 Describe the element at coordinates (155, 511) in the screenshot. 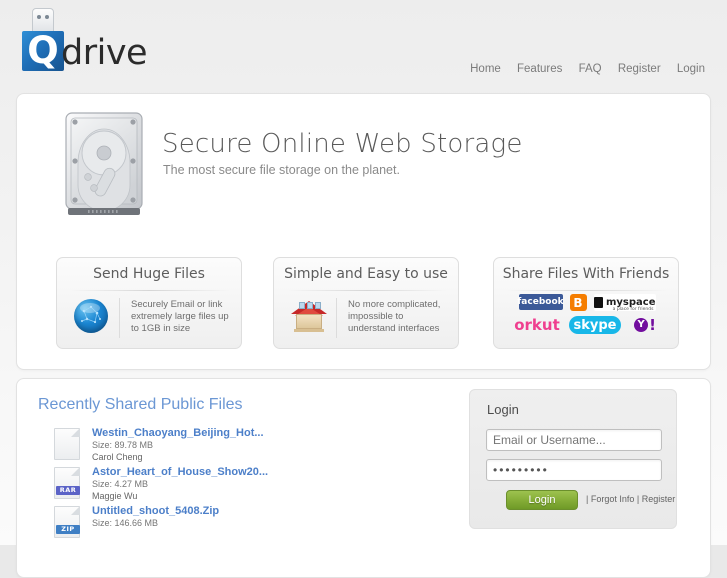

I see `file-name-link: Untitled_shoot_5408.Zip` at that location.